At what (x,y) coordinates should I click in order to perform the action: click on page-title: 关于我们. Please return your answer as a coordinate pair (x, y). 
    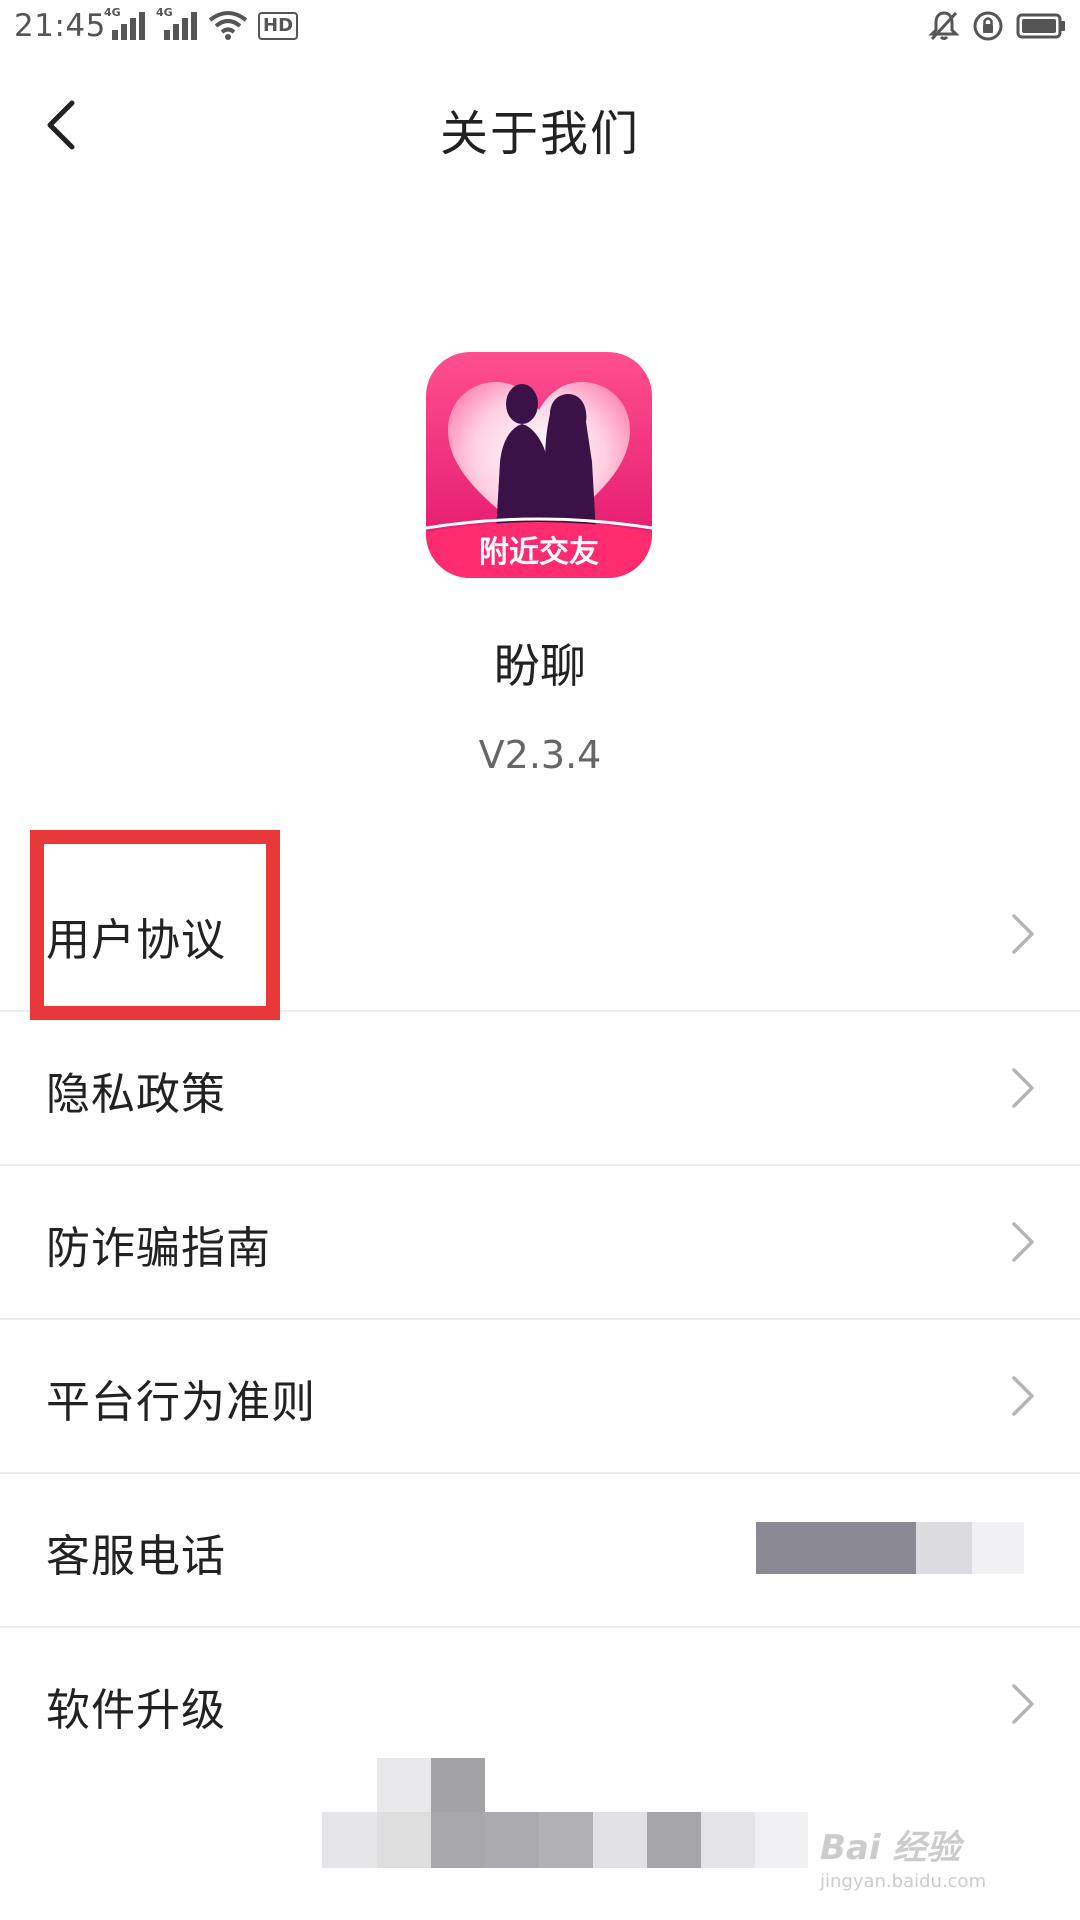
    Looking at the image, I should click on (539, 134).